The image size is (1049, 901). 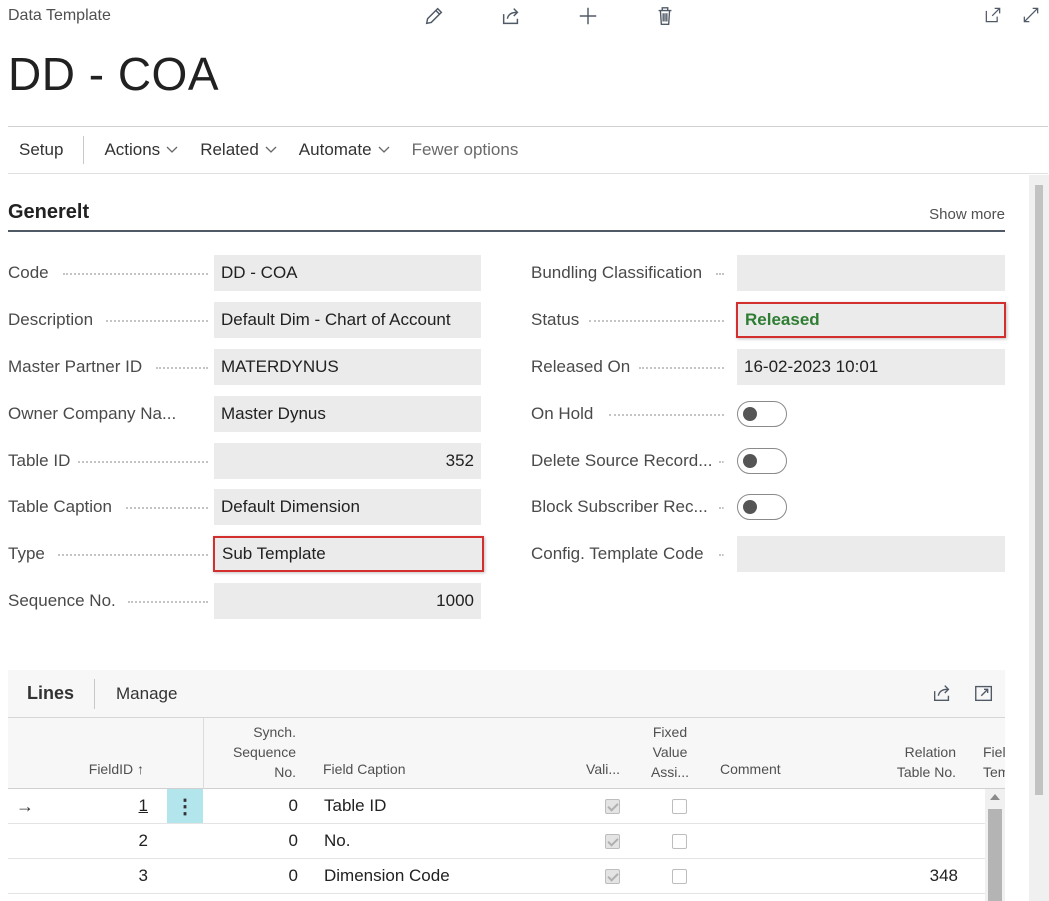 What do you see at coordinates (344, 150) in the screenshot?
I see `automate-menu: Automate` at bounding box center [344, 150].